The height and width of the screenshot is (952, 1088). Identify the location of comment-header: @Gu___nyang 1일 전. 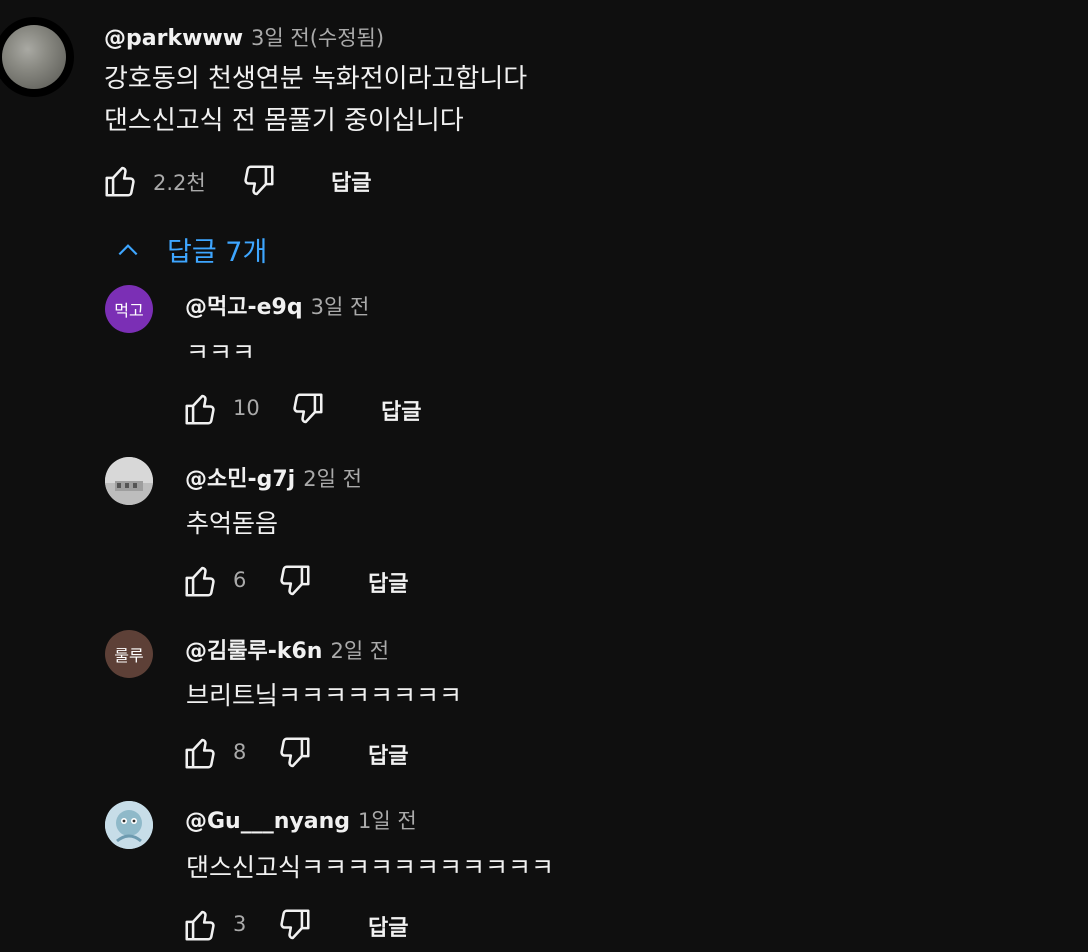
(301, 820).